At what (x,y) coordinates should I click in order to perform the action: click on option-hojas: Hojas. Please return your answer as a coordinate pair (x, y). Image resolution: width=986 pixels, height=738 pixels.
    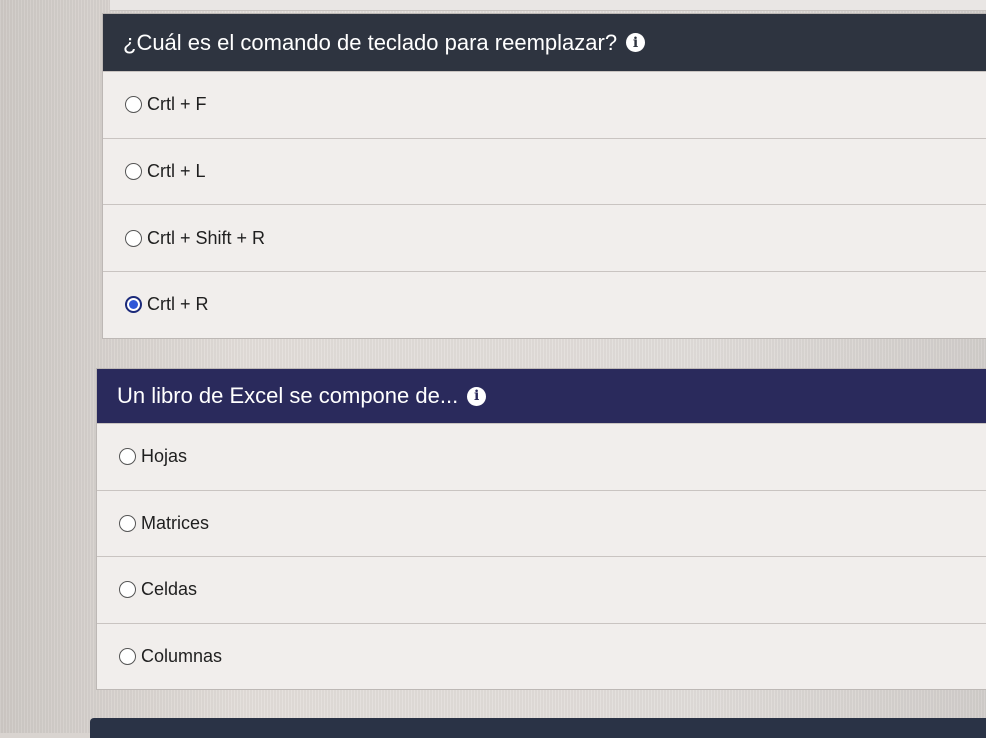
    Looking at the image, I should click on (541, 456).